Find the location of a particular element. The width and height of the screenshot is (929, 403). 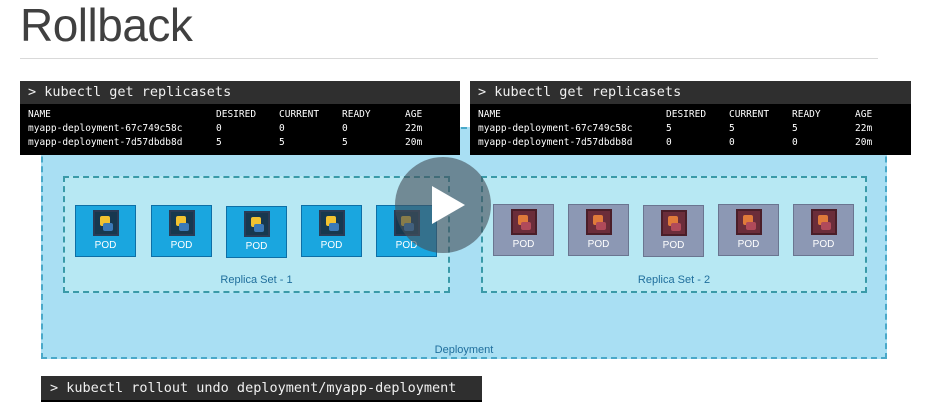

table-row: myapp-deployment-67c749c58c 0 0 0 22m is located at coordinates (240, 129).